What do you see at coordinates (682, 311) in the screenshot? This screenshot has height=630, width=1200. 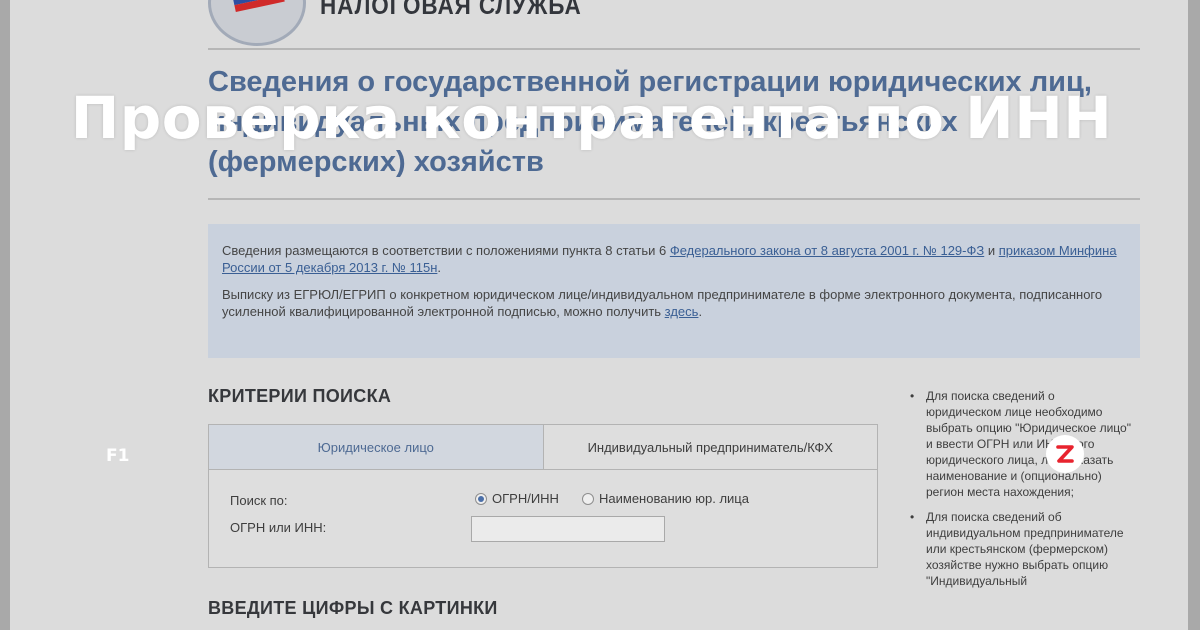 I see `extract-here-link: здесь` at bounding box center [682, 311].